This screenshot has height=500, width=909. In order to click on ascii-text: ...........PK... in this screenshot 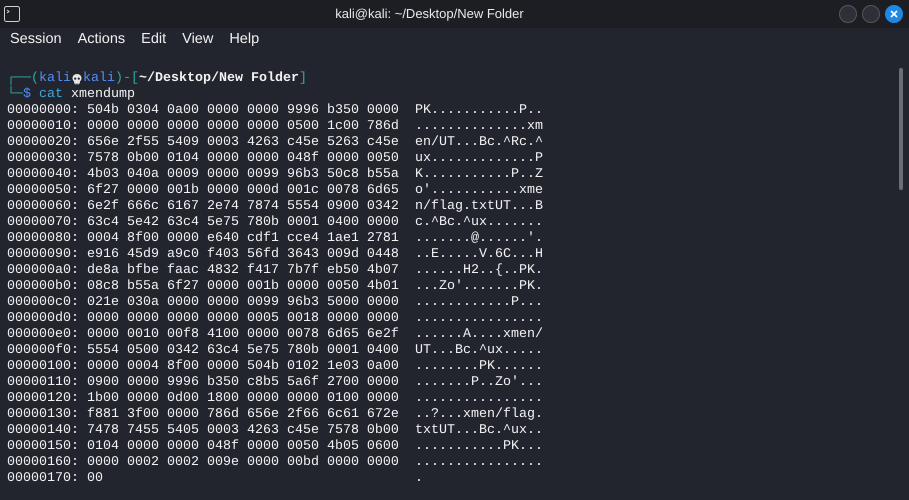, I will do `click(479, 447)`.